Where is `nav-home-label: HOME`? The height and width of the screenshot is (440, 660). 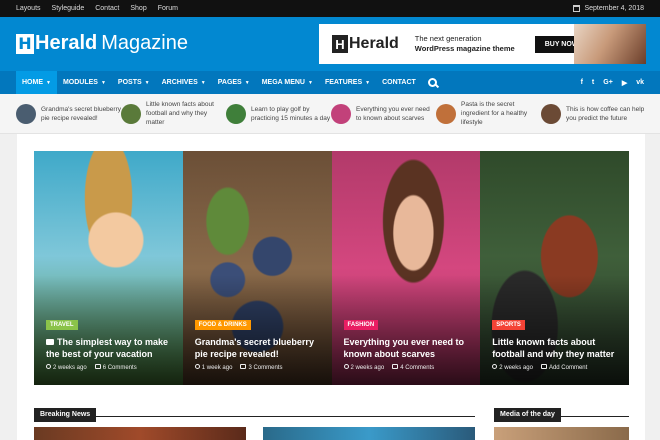 nav-home-label: HOME is located at coordinates (32, 82).